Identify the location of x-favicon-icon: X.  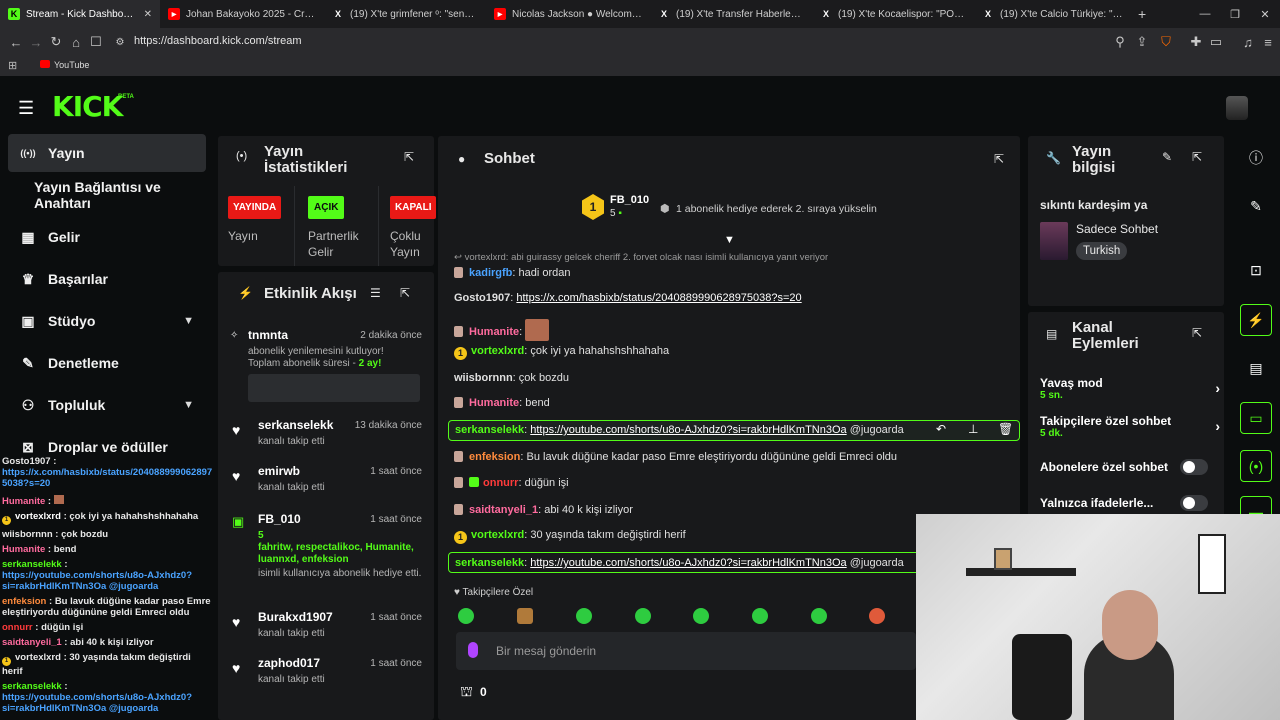
(825, 14).